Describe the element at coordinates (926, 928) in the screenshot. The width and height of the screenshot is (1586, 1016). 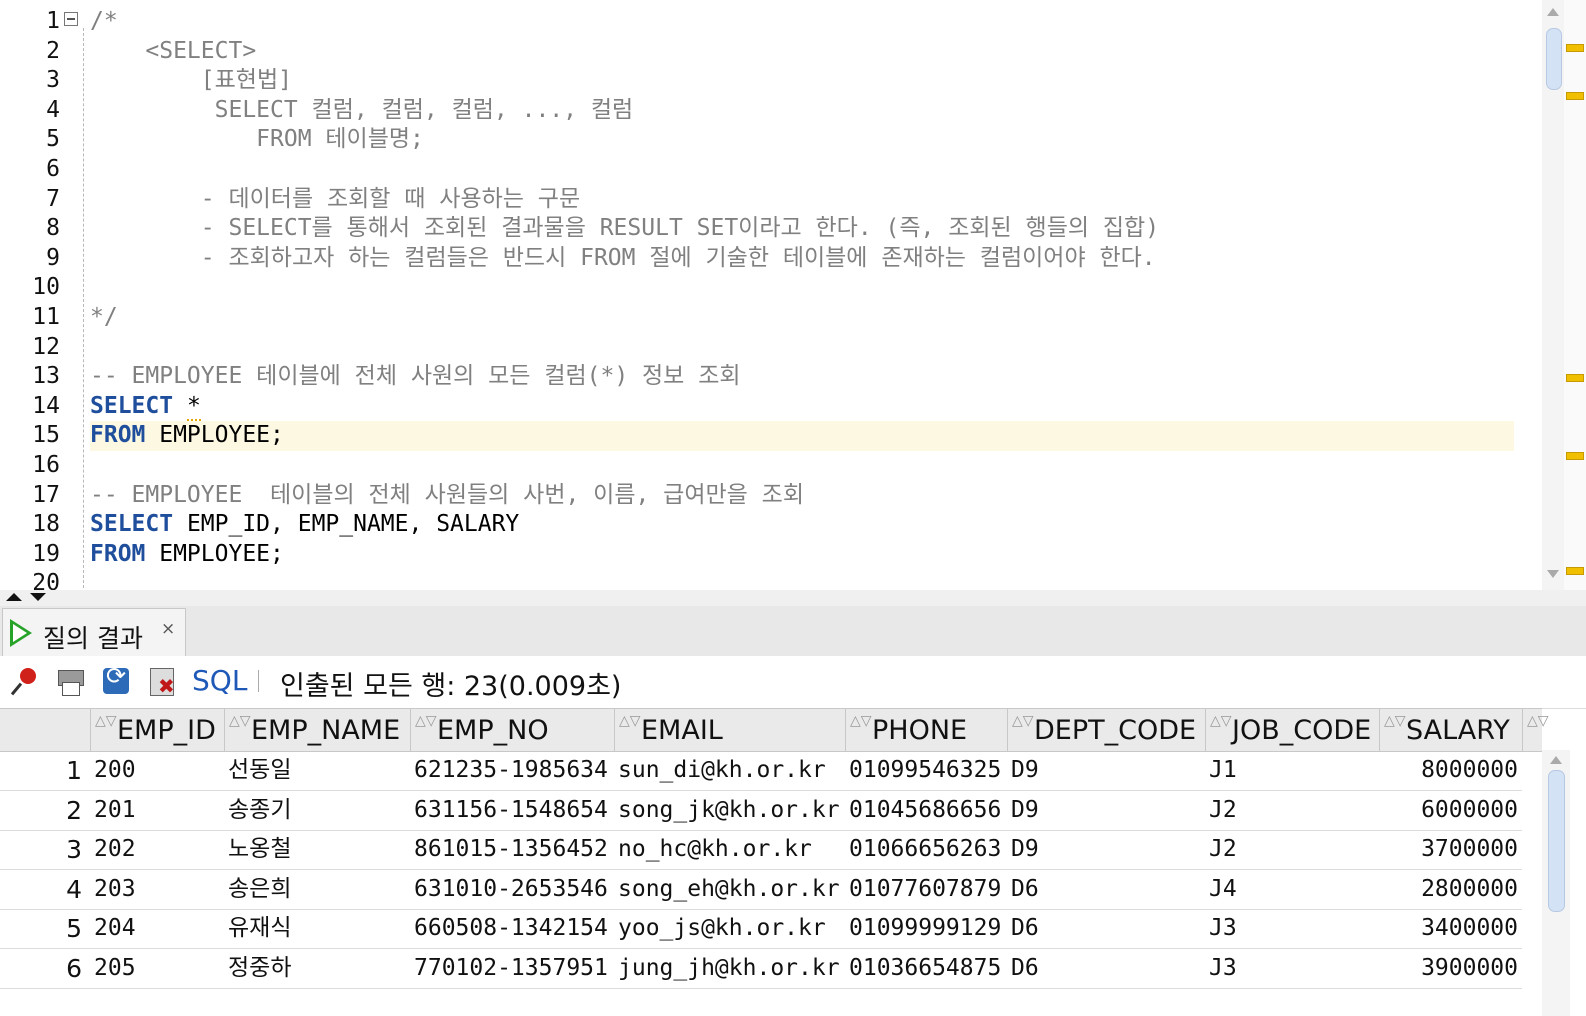
I see `table-cell: 01099999129` at that location.